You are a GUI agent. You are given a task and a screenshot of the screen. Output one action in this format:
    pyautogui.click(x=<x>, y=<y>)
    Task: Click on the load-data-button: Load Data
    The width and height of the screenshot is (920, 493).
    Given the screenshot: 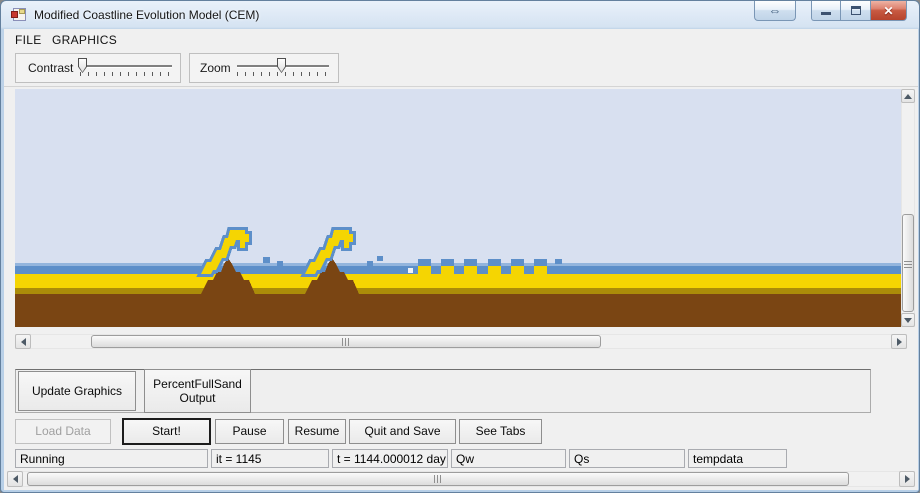 What is the action you would take?
    pyautogui.click(x=63, y=431)
    